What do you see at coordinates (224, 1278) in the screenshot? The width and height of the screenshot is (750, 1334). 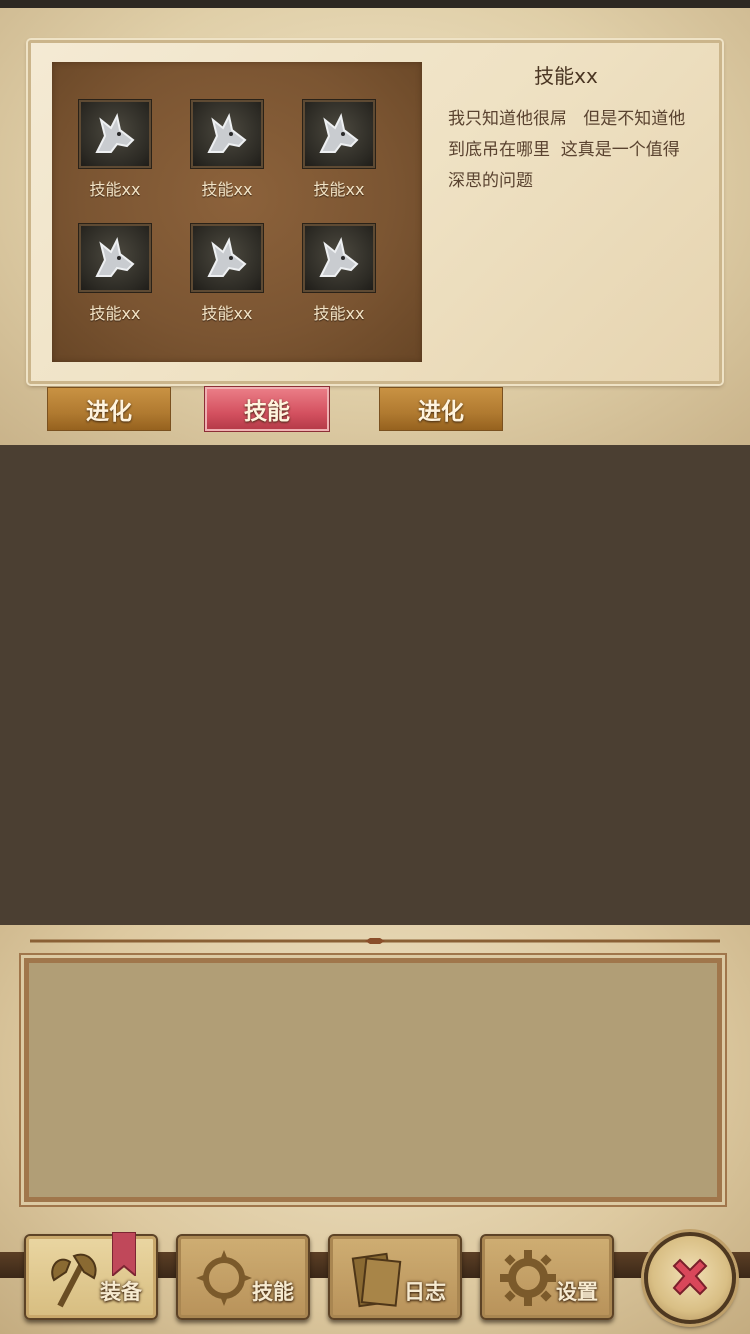 I see `skill-emblem-icon` at bounding box center [224, 1278].